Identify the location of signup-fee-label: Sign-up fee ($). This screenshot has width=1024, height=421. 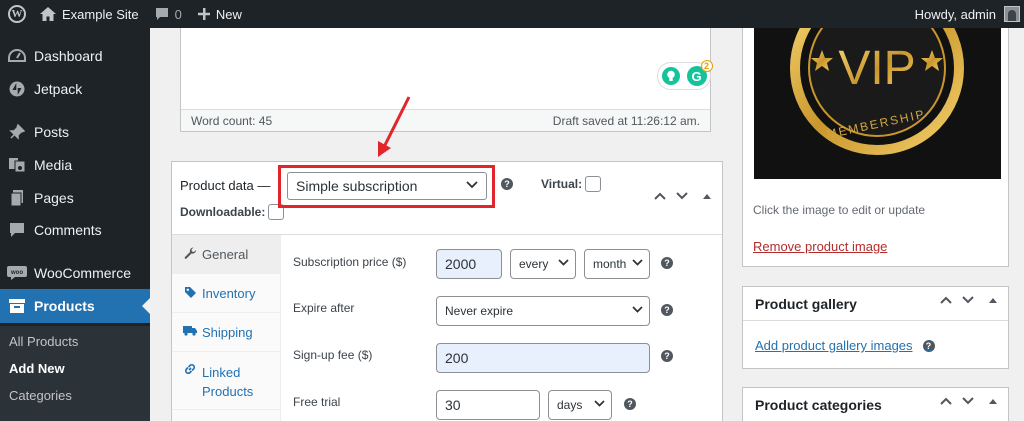
(333, 355).